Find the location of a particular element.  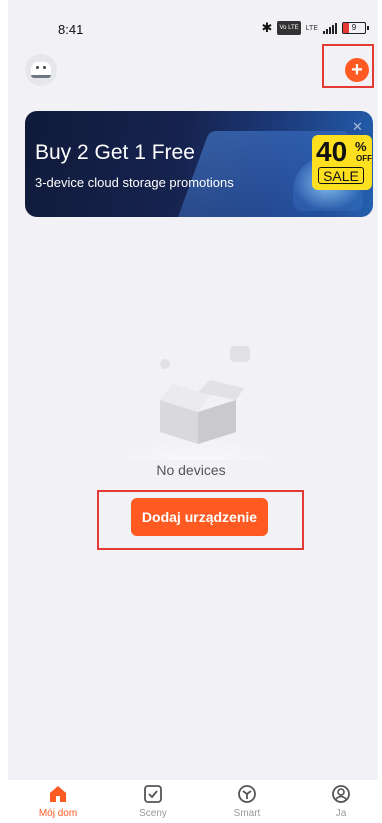

bottom-tab-bar: Mój dom Sceny Smart Ja is located at coordinates (191, 801).